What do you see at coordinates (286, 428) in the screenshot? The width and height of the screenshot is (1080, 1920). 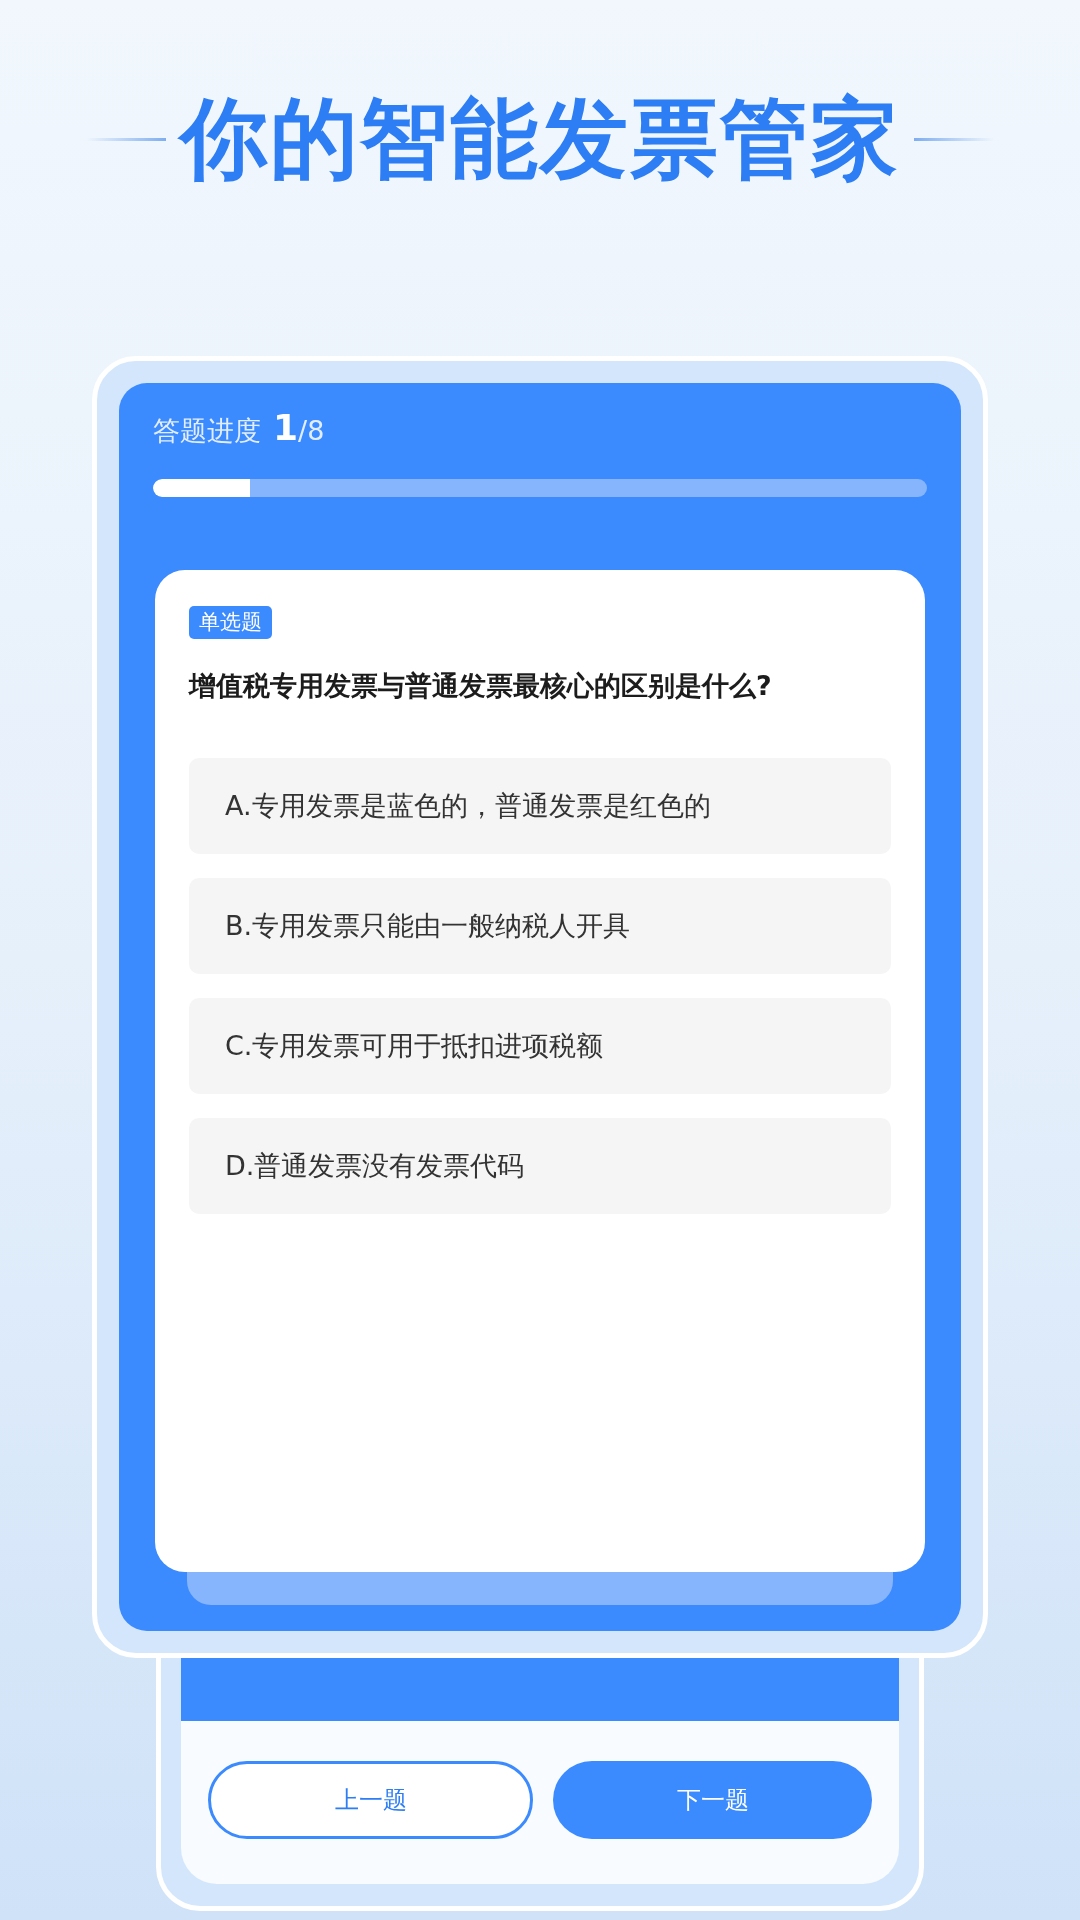 I see `progress-current: 1` at bounding box center [286, 428].